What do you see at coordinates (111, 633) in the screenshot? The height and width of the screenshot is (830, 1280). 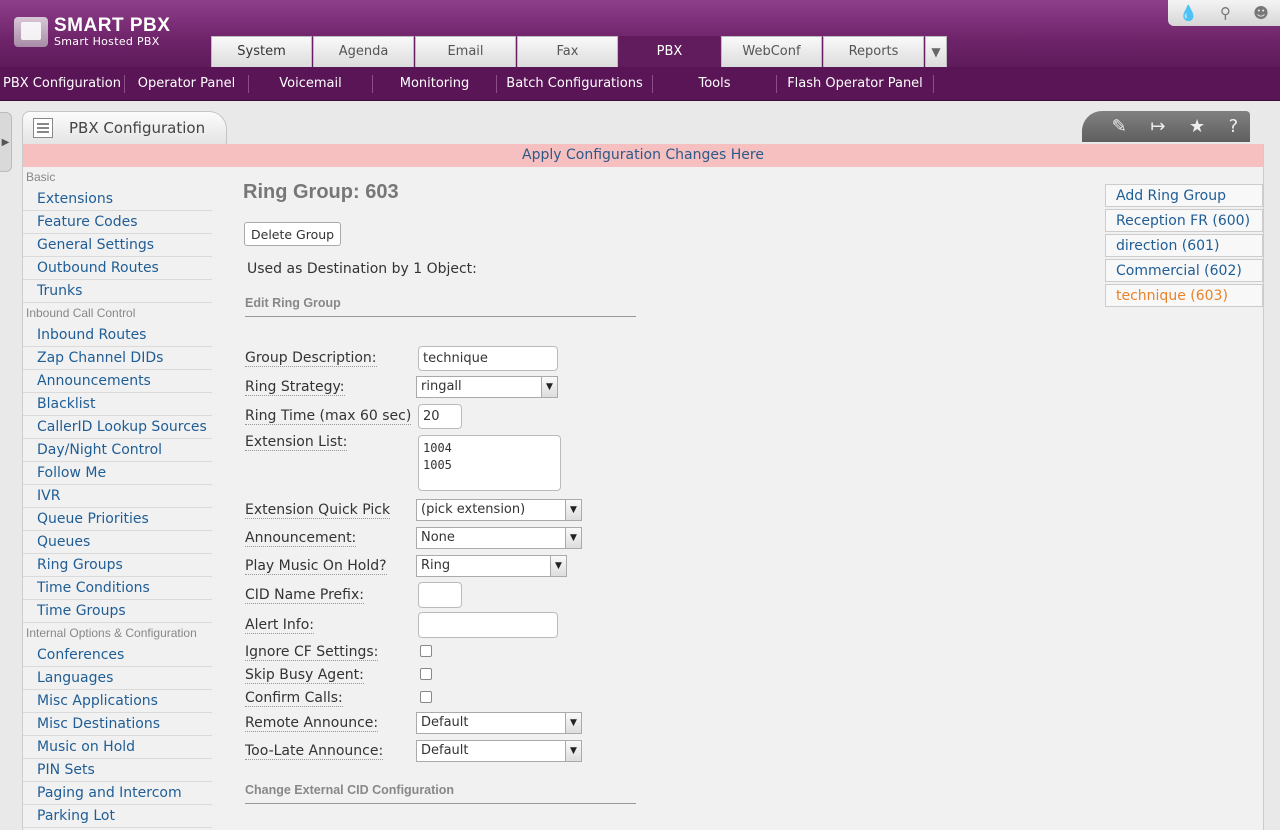 I see `sidebar-section-internal: Internal Options & Configuration` at bounding box center [111, 633].